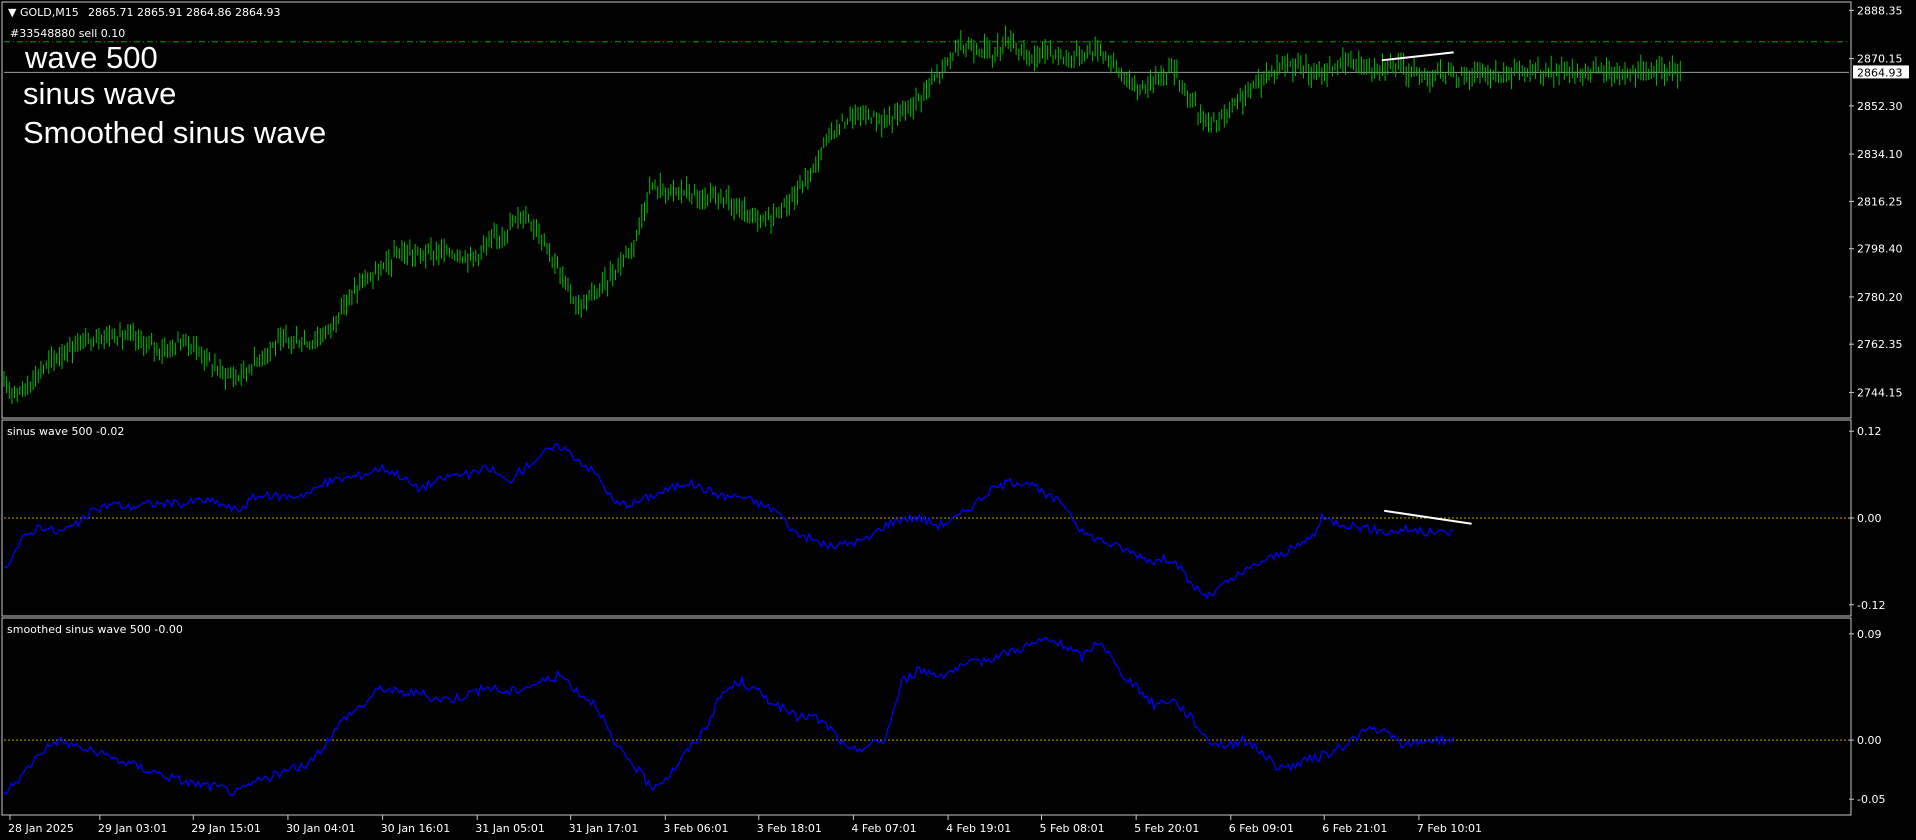 The width and height of the screenshot is (1916, 840). I want to click on overlay-text-wave: wave 500, so click(91, 57).